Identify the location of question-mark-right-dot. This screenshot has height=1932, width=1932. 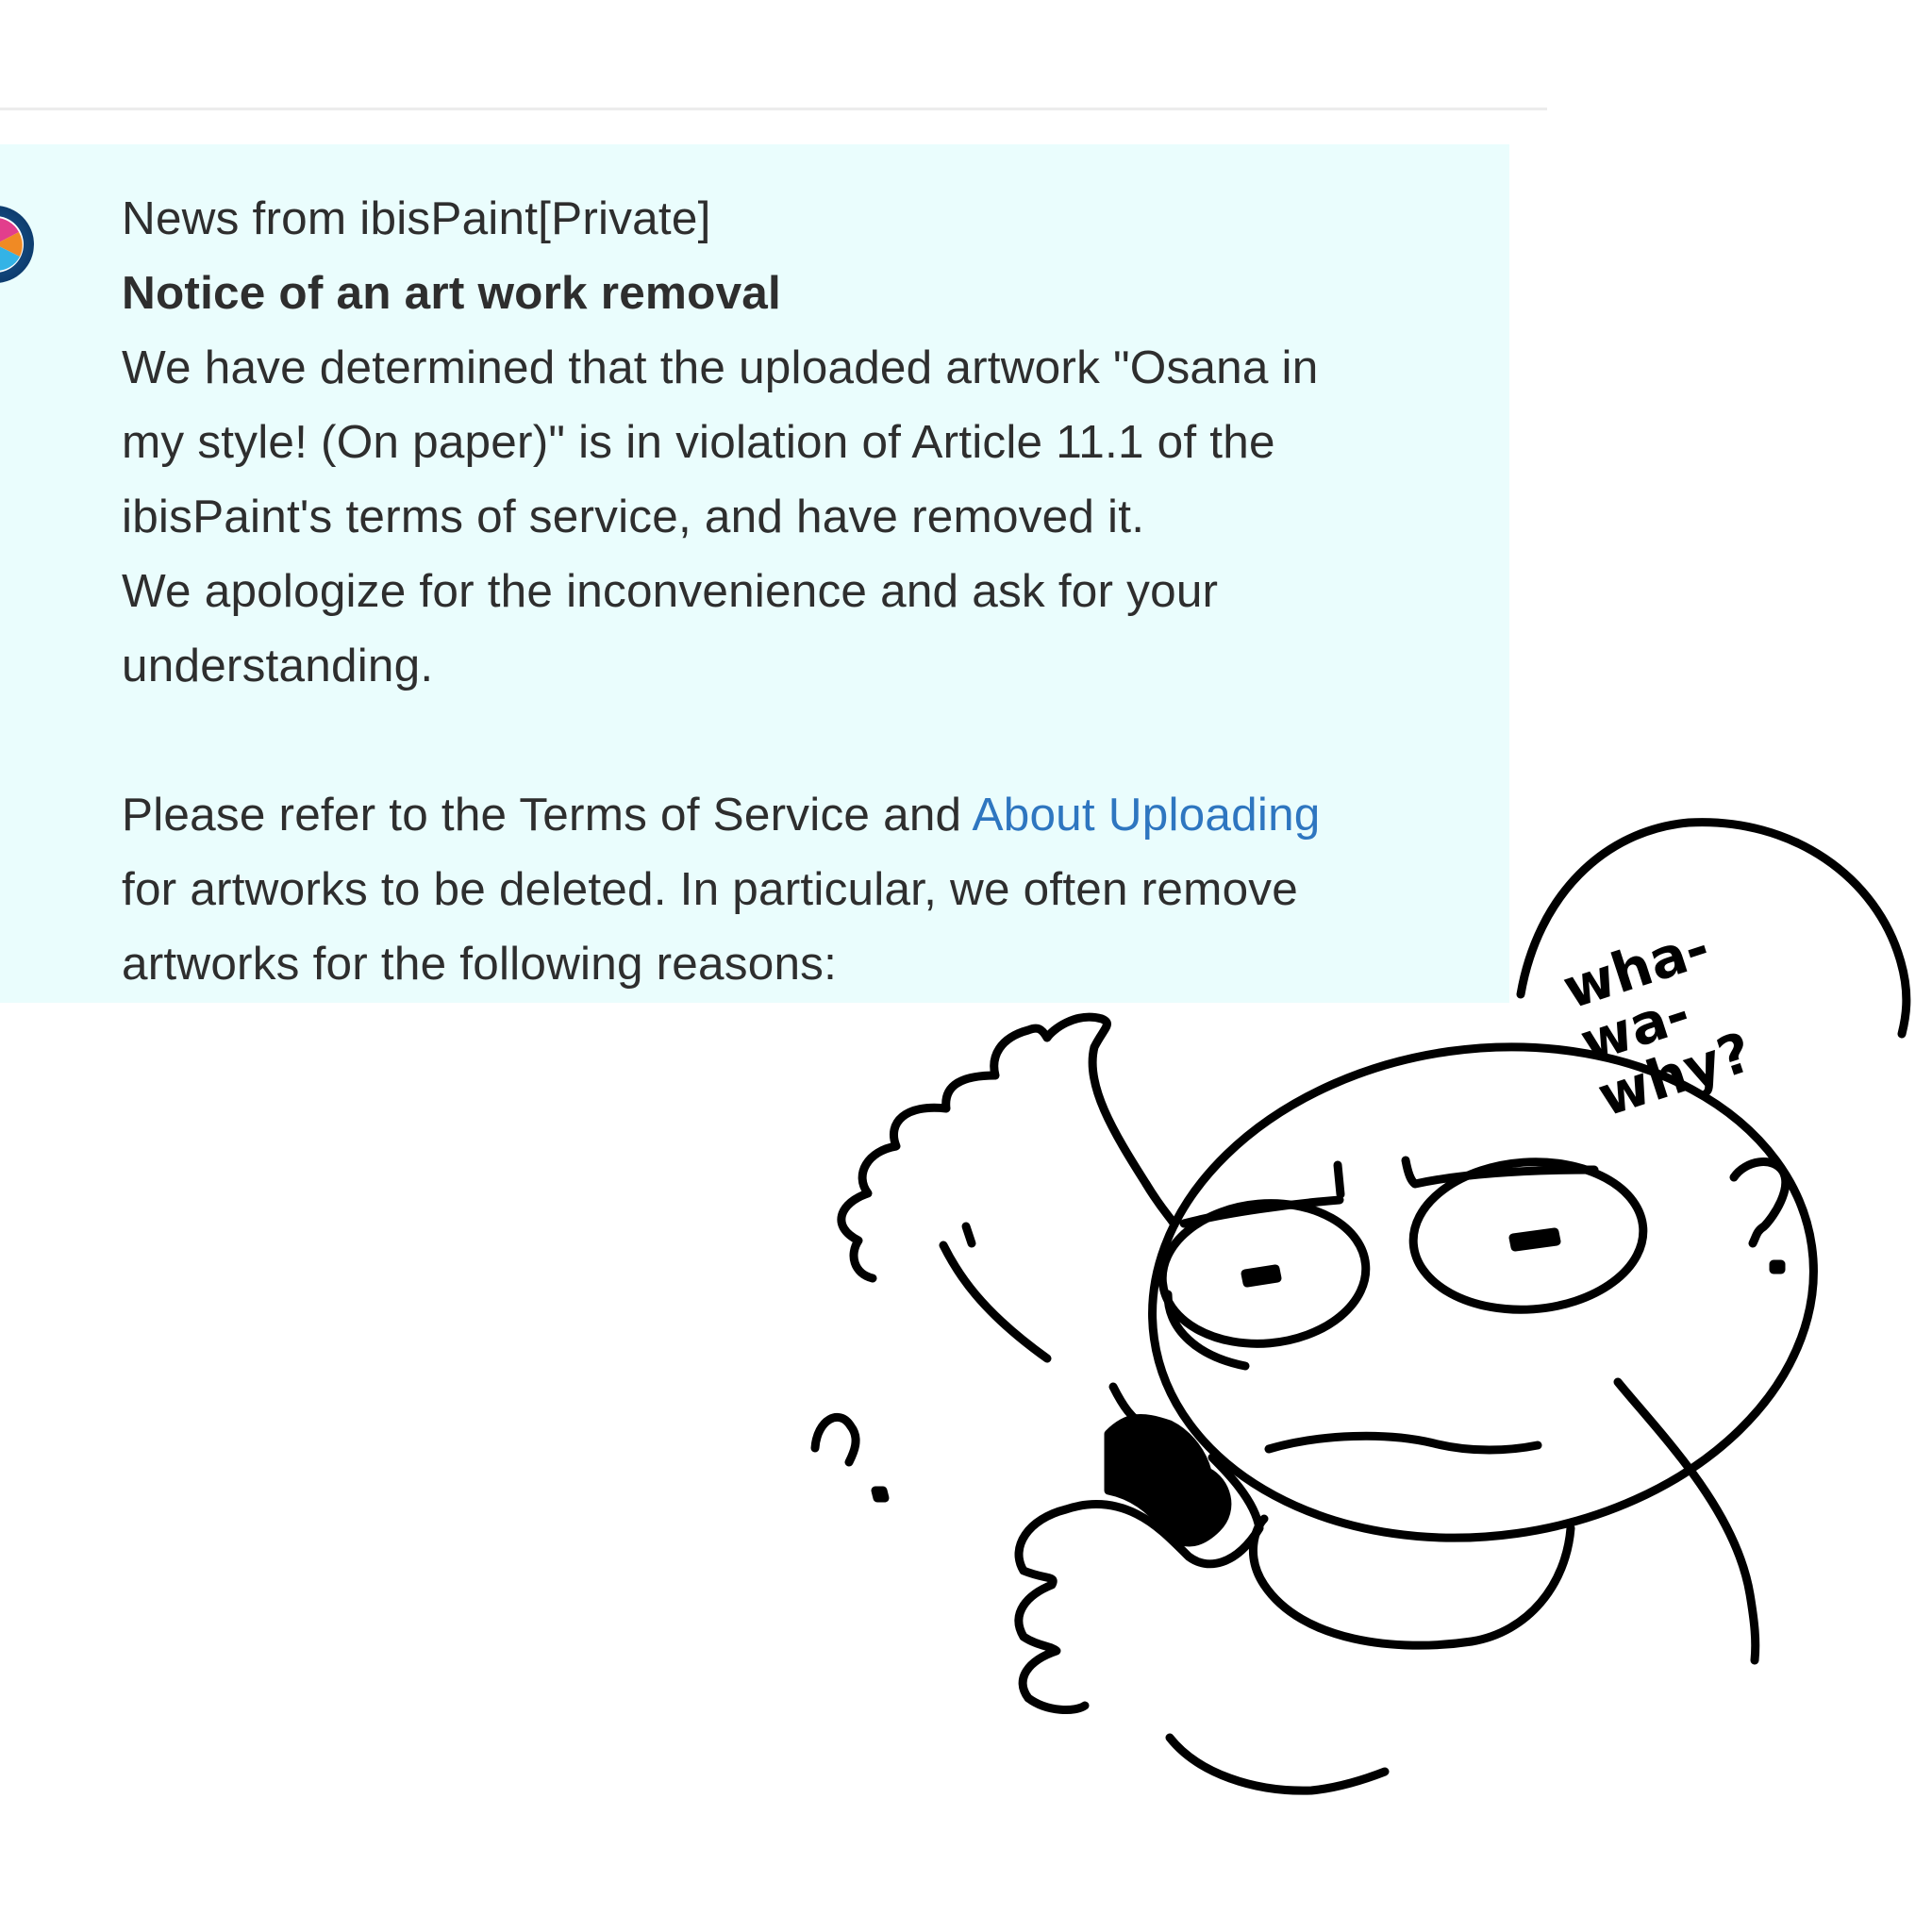
(1777, 1266).